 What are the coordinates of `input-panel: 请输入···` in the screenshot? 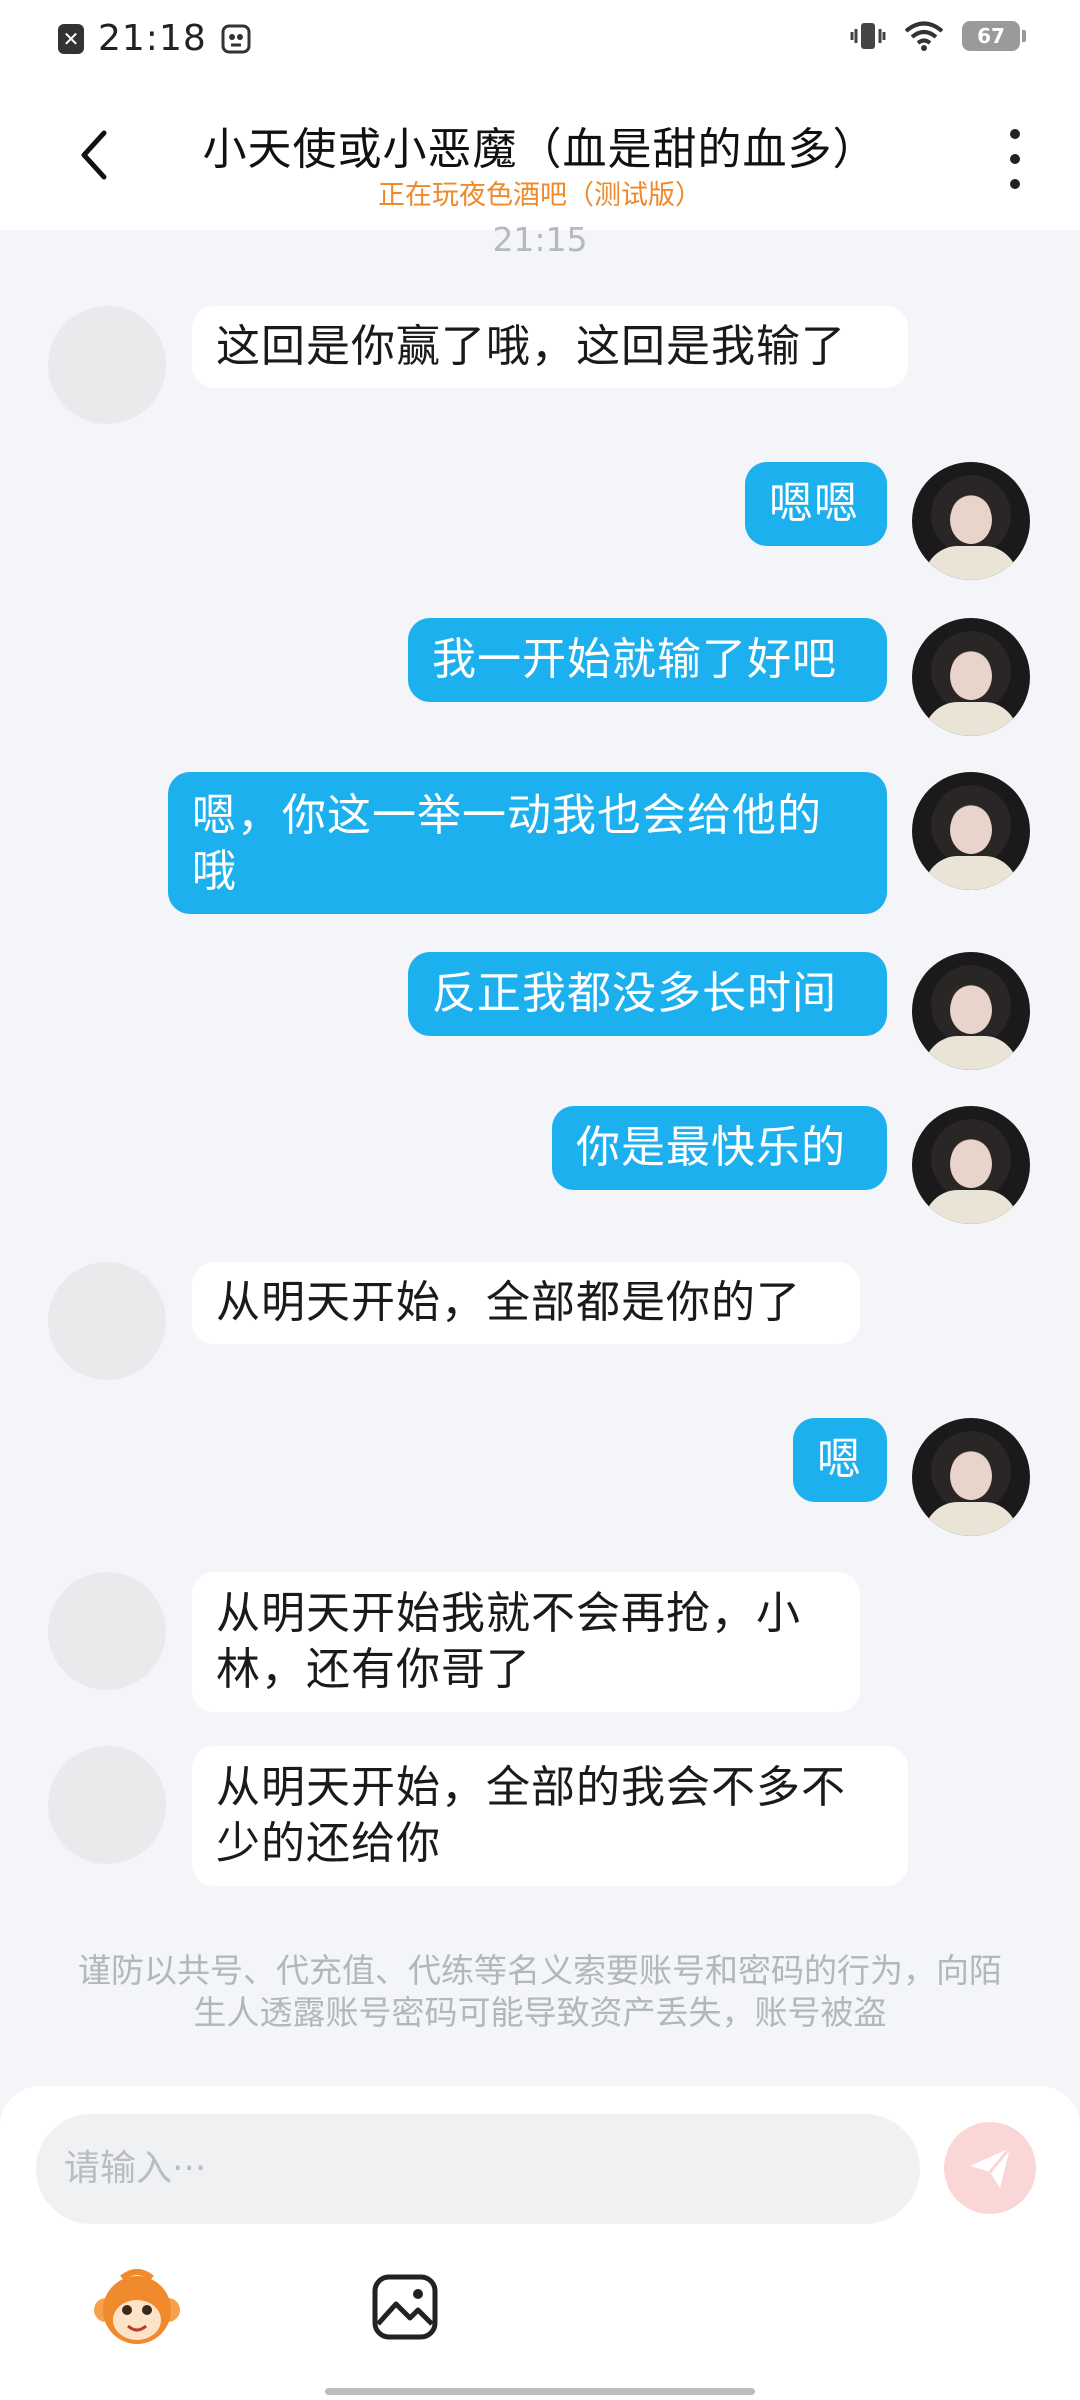 It's located at (540, 2243).